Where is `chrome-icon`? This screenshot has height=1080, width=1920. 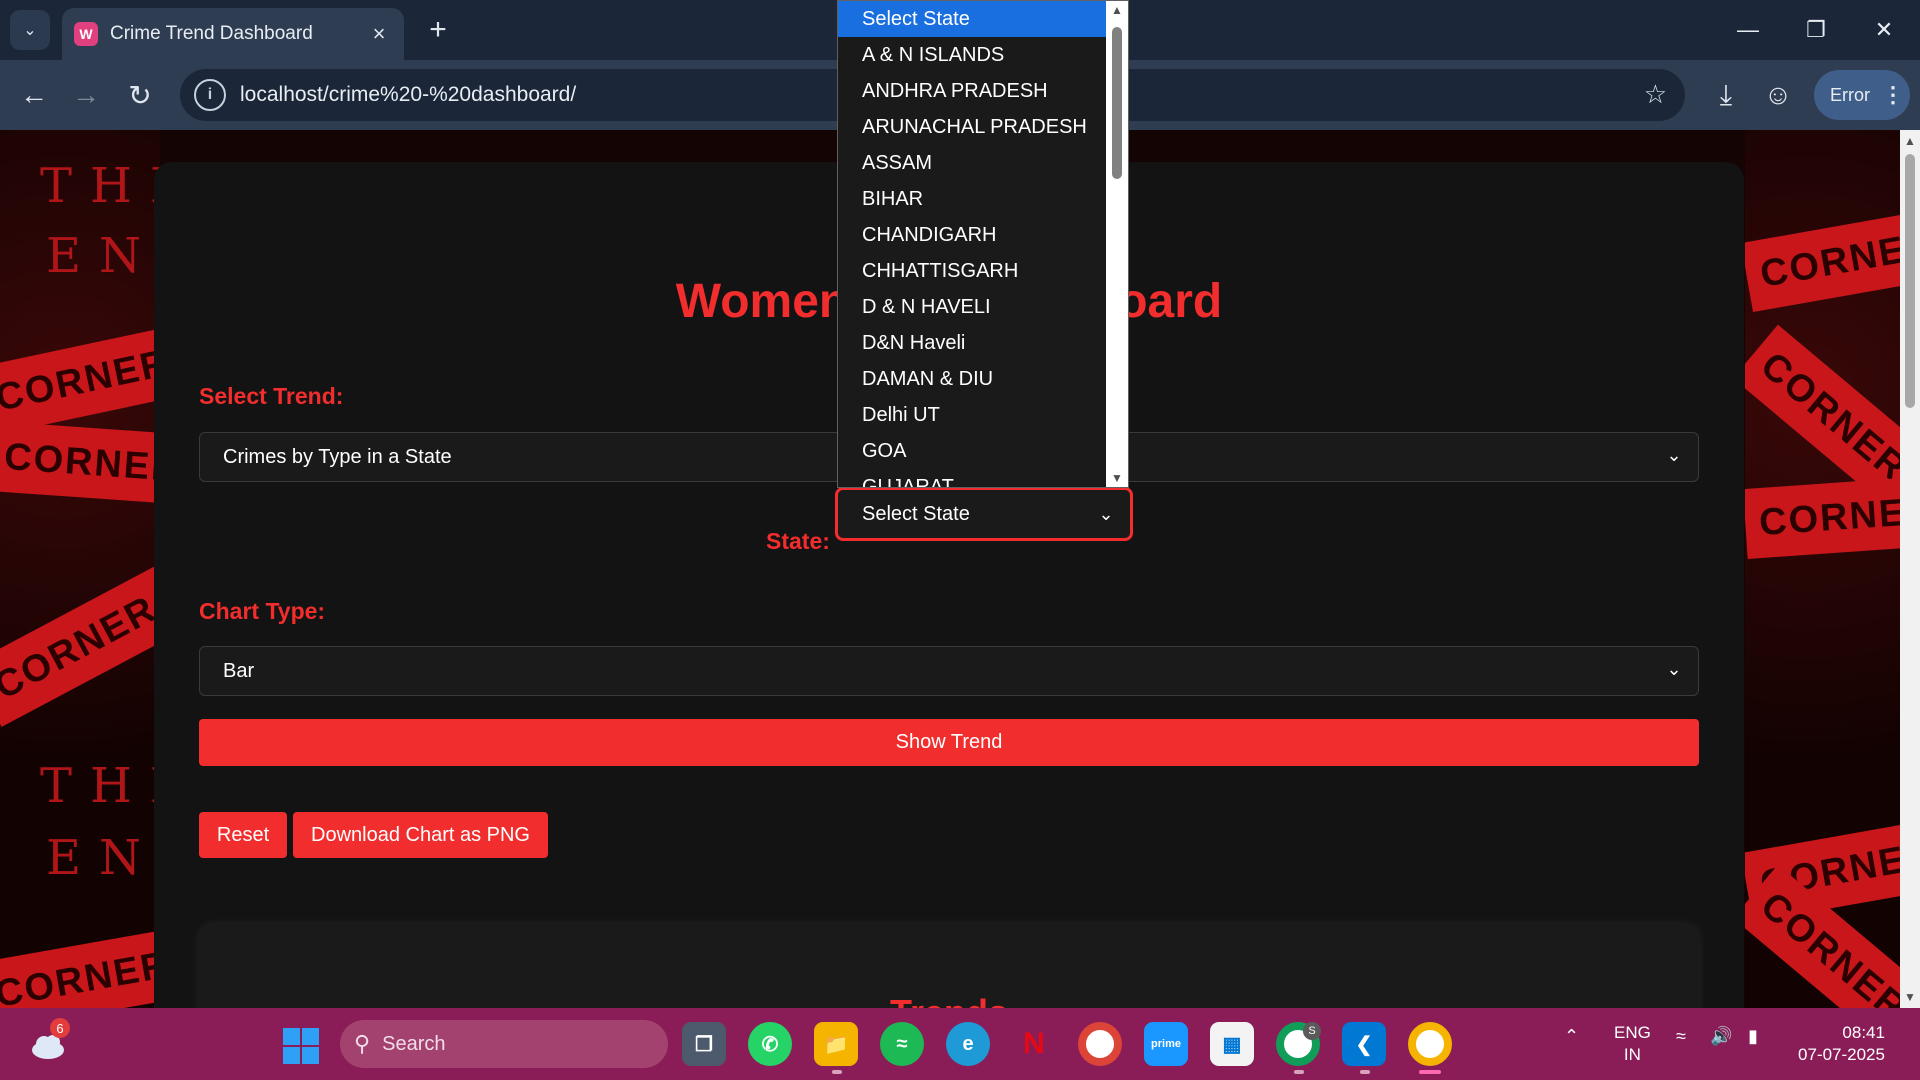 chrome-icon is located at coordinates (1100, 1044).